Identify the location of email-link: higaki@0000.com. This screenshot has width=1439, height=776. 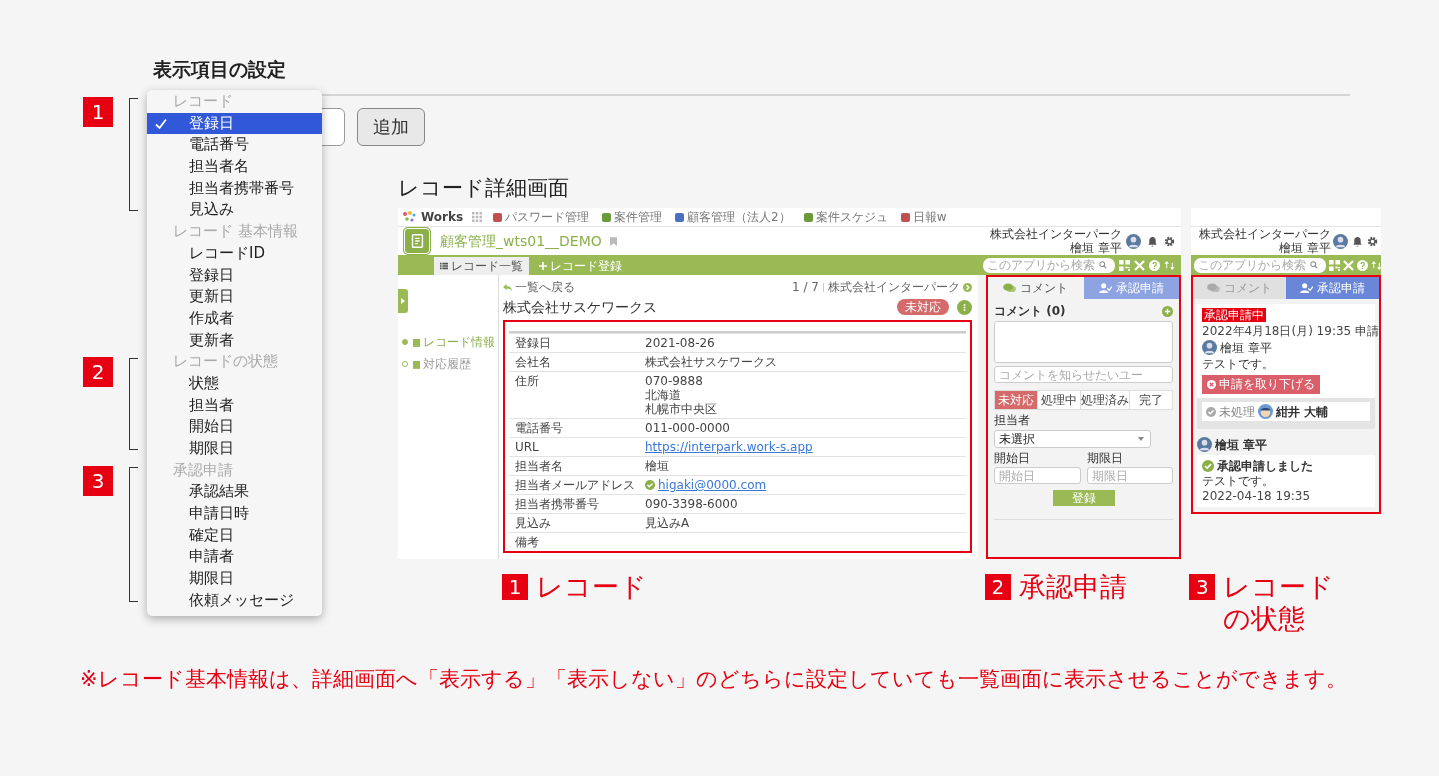
(712, 485).